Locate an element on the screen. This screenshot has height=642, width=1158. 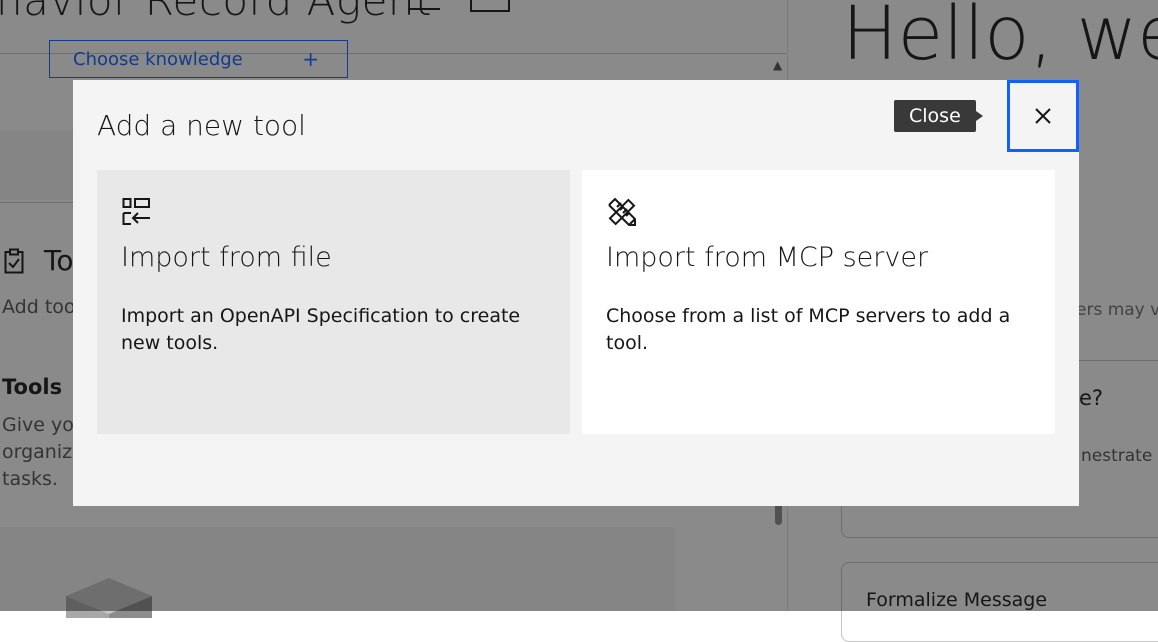
modal-title: Add a new tool is located at coordinates (201, 125).